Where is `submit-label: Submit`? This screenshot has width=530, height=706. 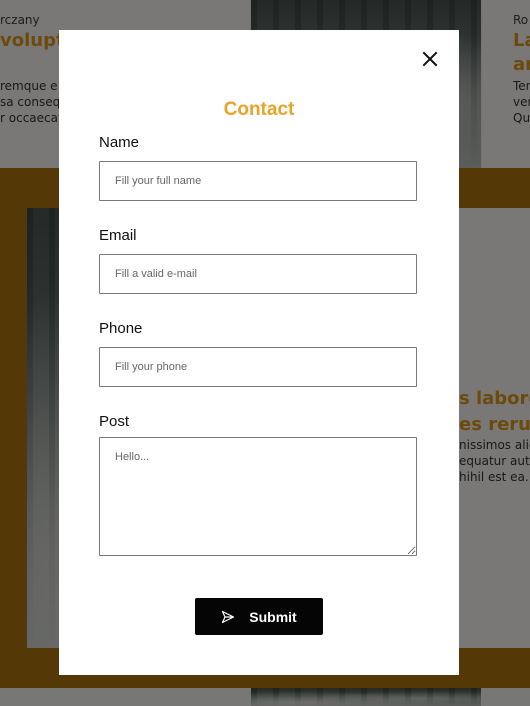
submit-label: Submit is located at coordinates (273, 616).